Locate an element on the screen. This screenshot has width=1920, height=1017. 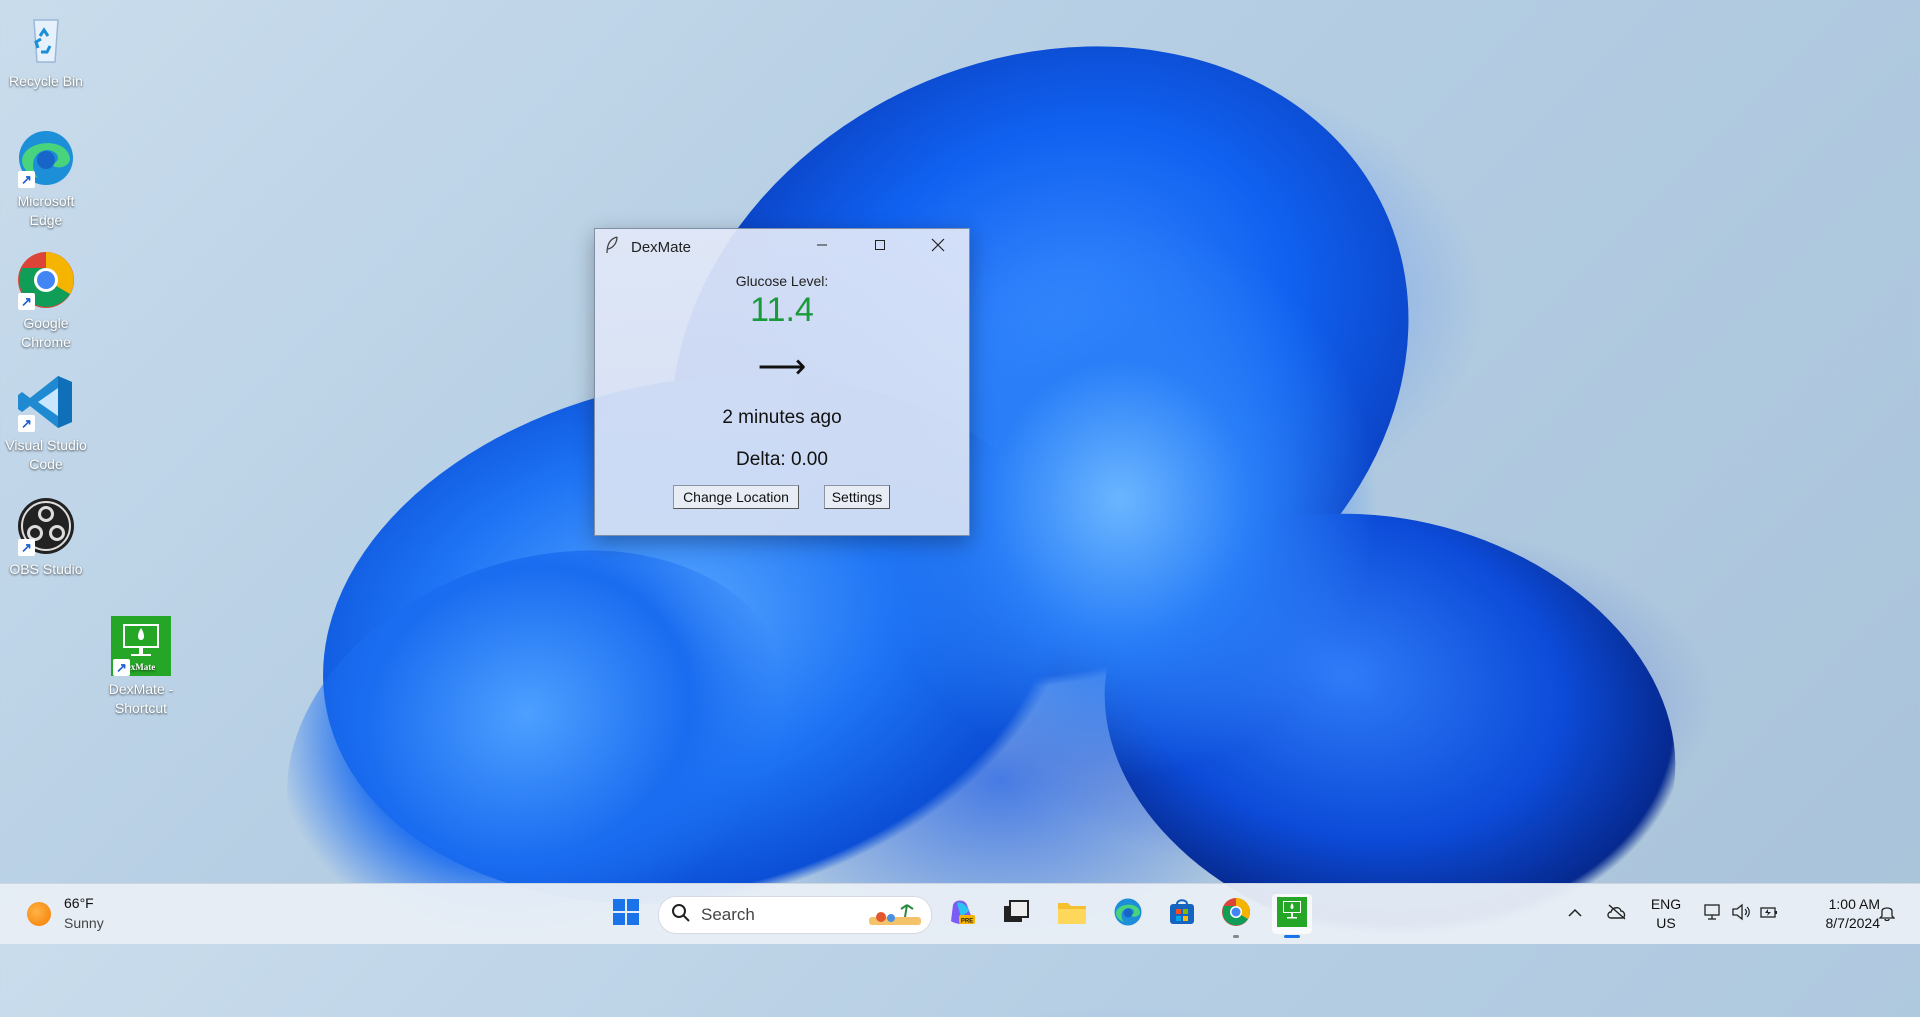
battery-charging-icon is located at coordinates (1769, 914).